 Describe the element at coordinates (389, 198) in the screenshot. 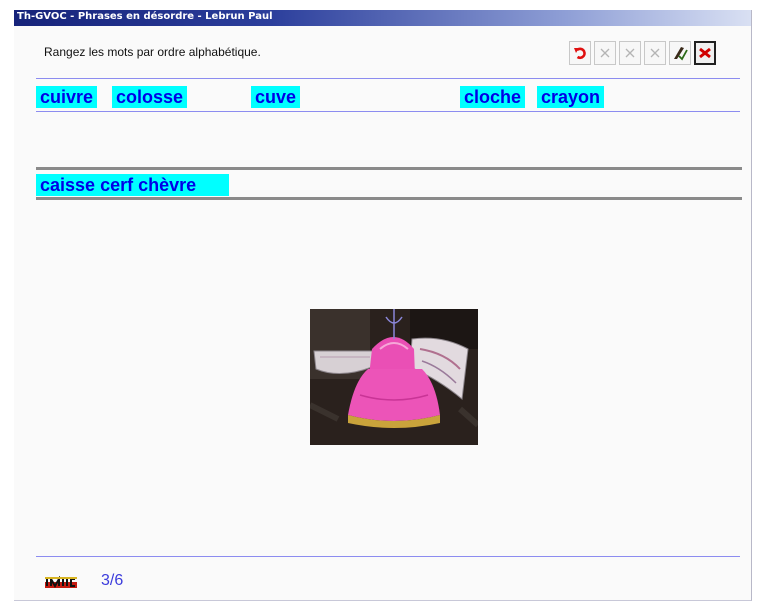

I see `answer-bottom-line` at that location.